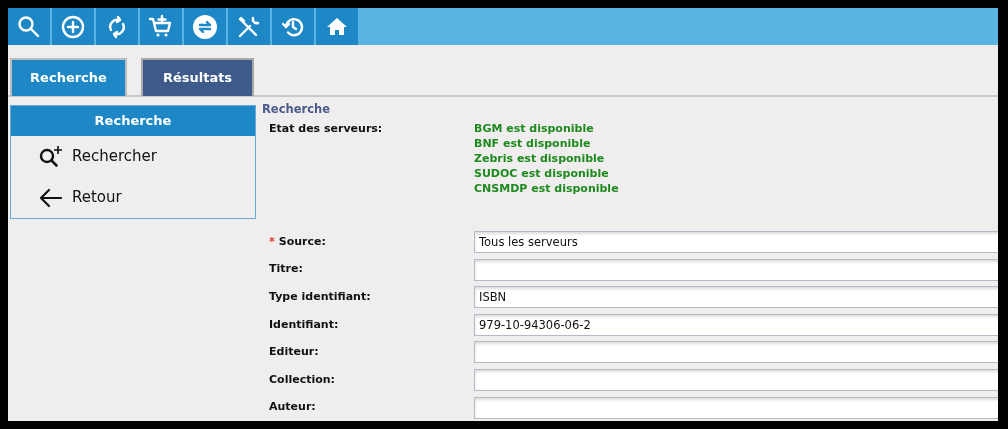 This screenshot has height=429, width=1008. What do you see at coordinates (540, 159) in the screenshot?
I see `server-status: Zebris est disponible` at bounding box center [540, 159].